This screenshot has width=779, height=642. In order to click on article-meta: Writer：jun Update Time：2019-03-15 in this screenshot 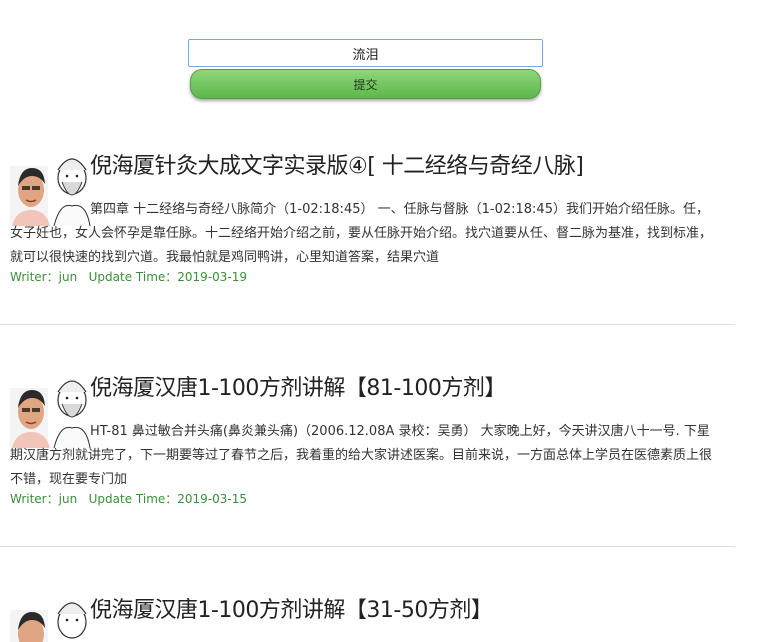, I will do `click(128, 498)`.